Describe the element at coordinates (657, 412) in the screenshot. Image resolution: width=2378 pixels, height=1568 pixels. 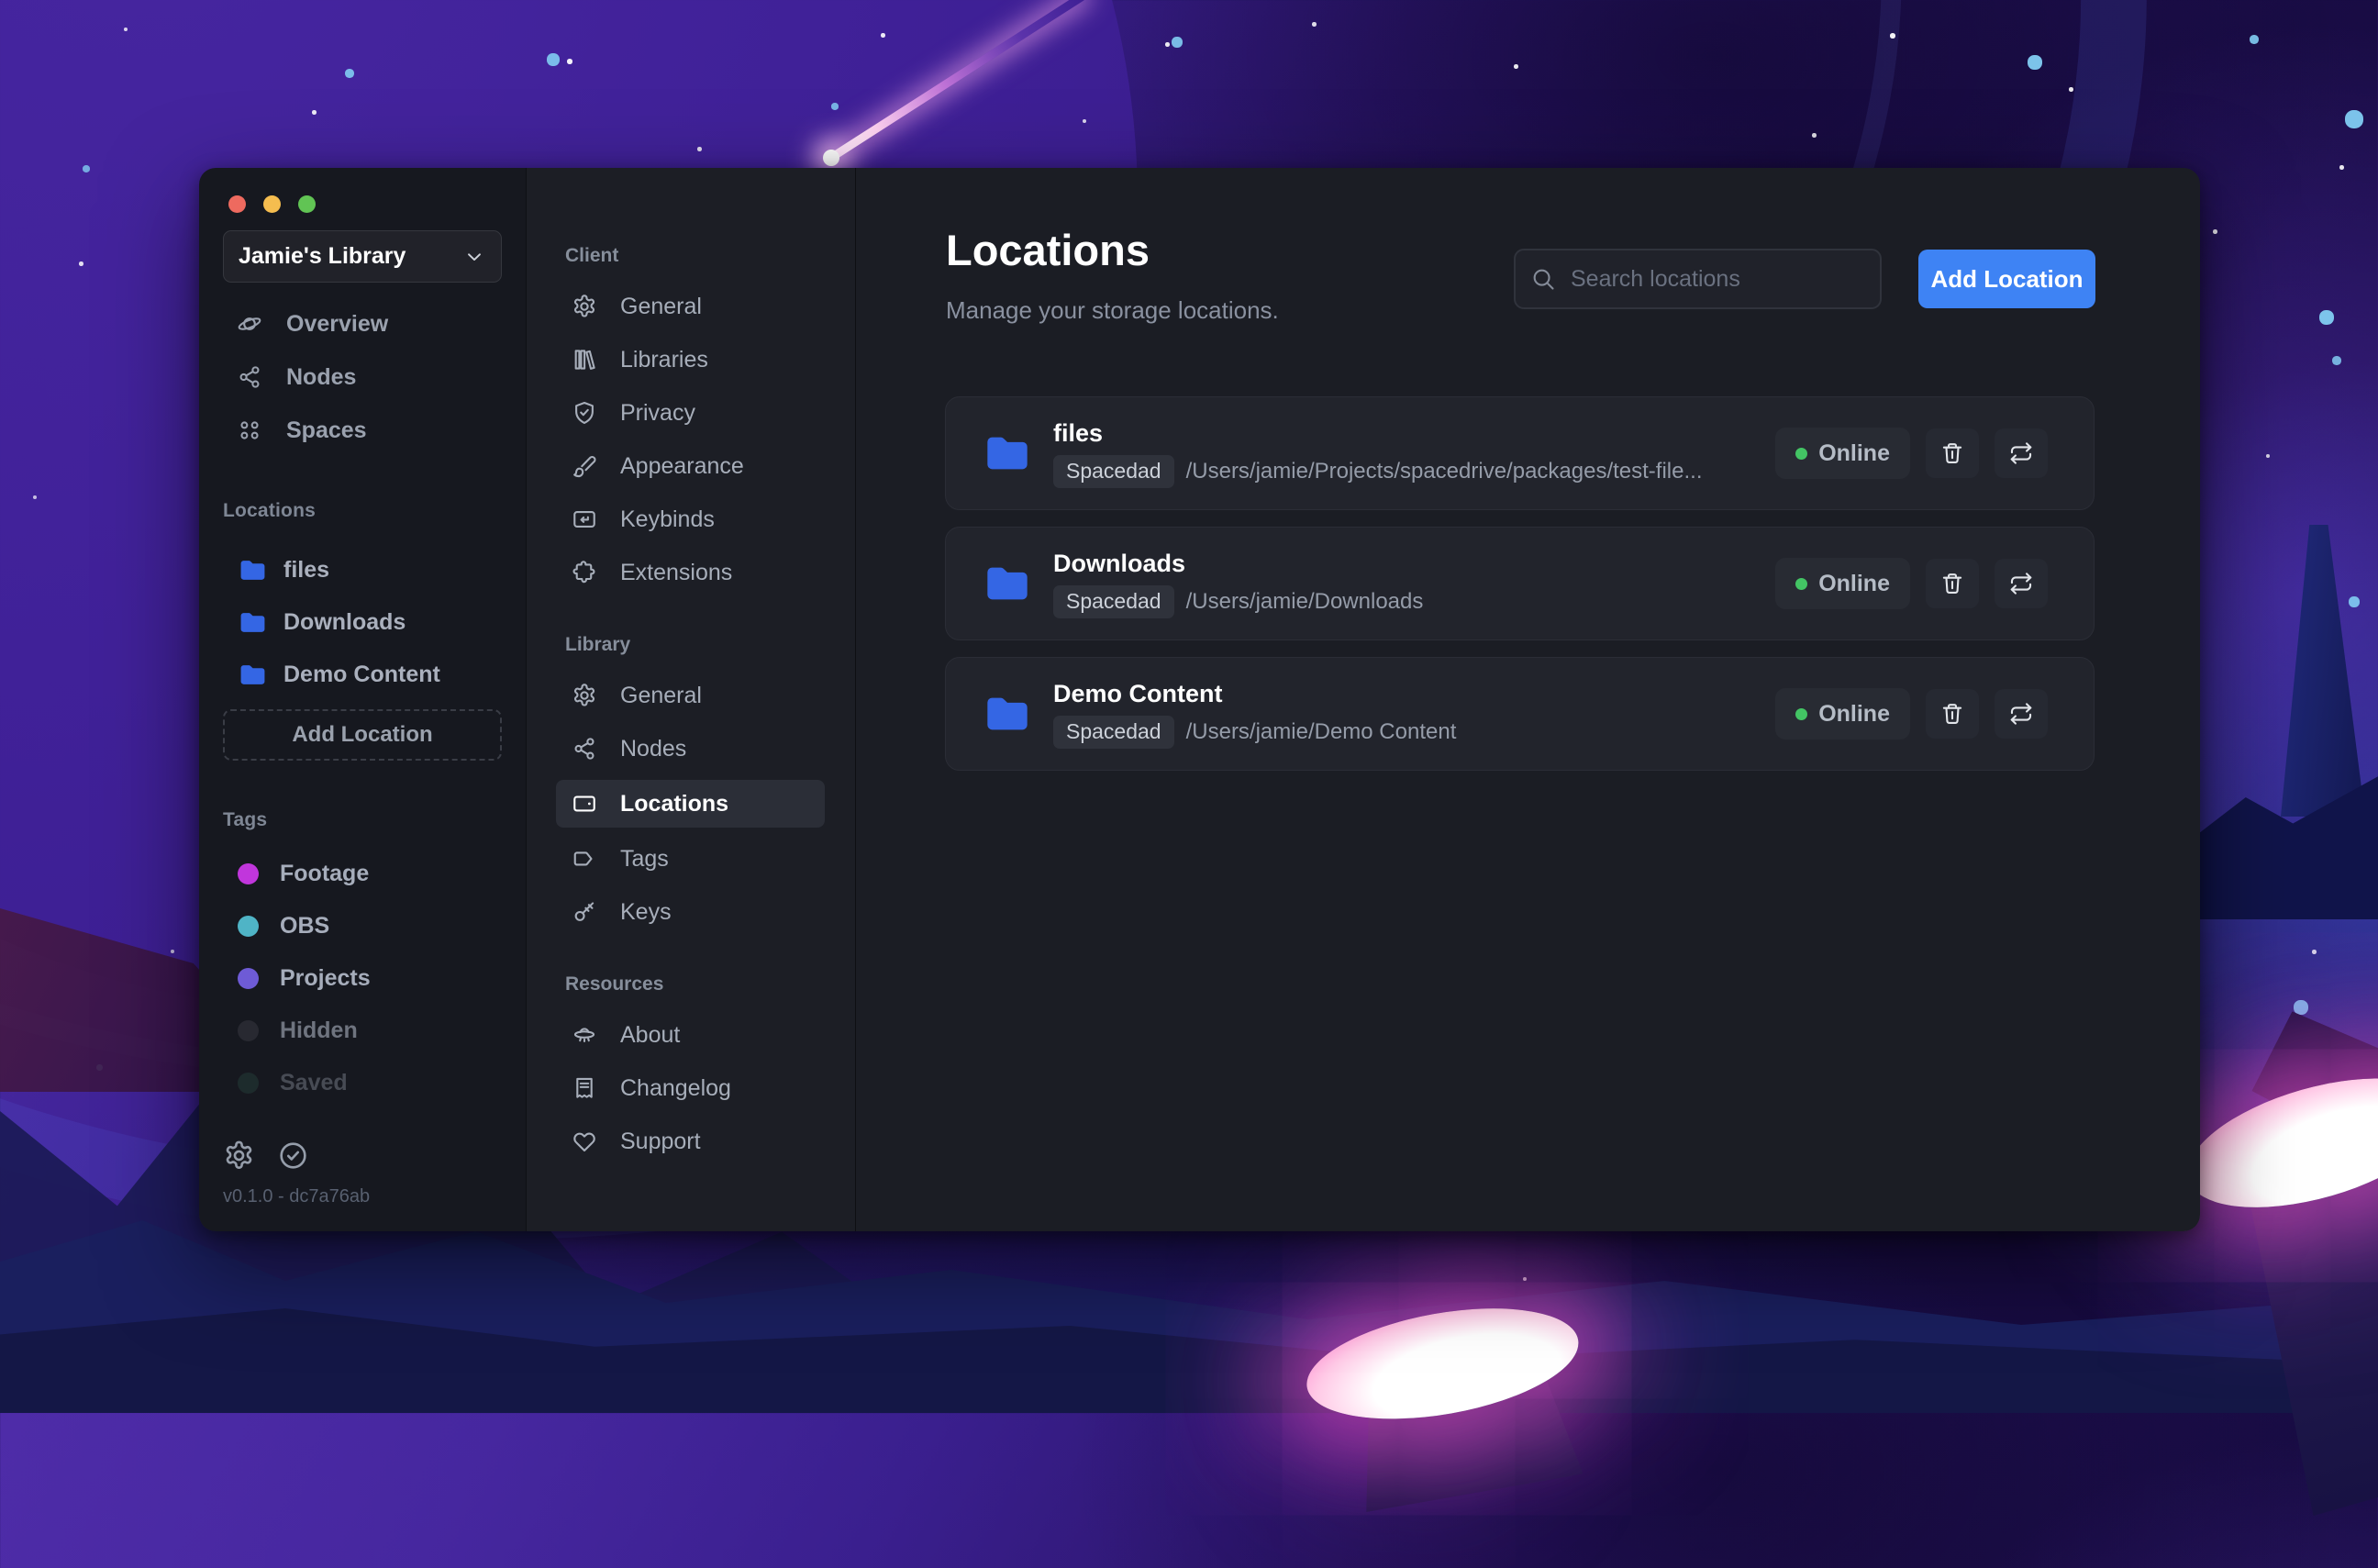
I see `settings-item-label: Privacy` at that location.